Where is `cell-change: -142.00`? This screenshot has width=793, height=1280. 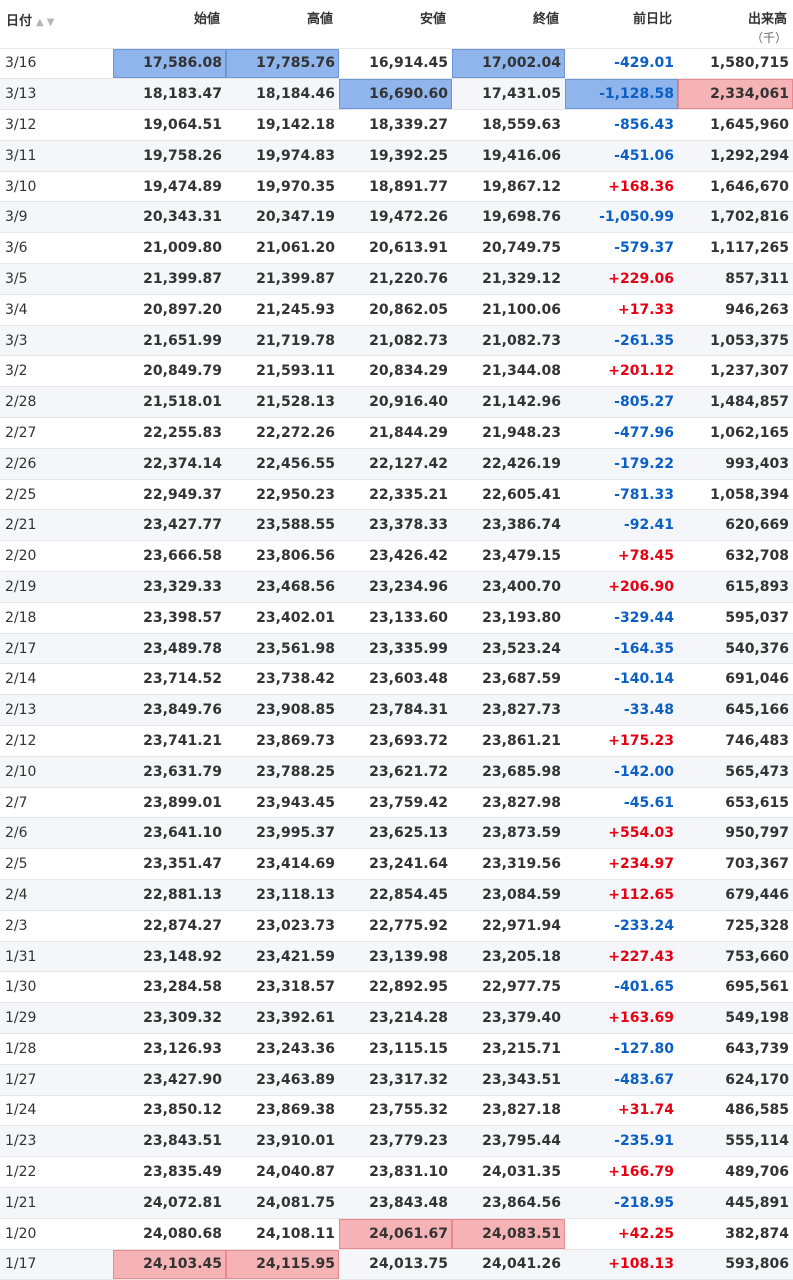
cell-change: -142.00 is located at coordinates (621, 772).